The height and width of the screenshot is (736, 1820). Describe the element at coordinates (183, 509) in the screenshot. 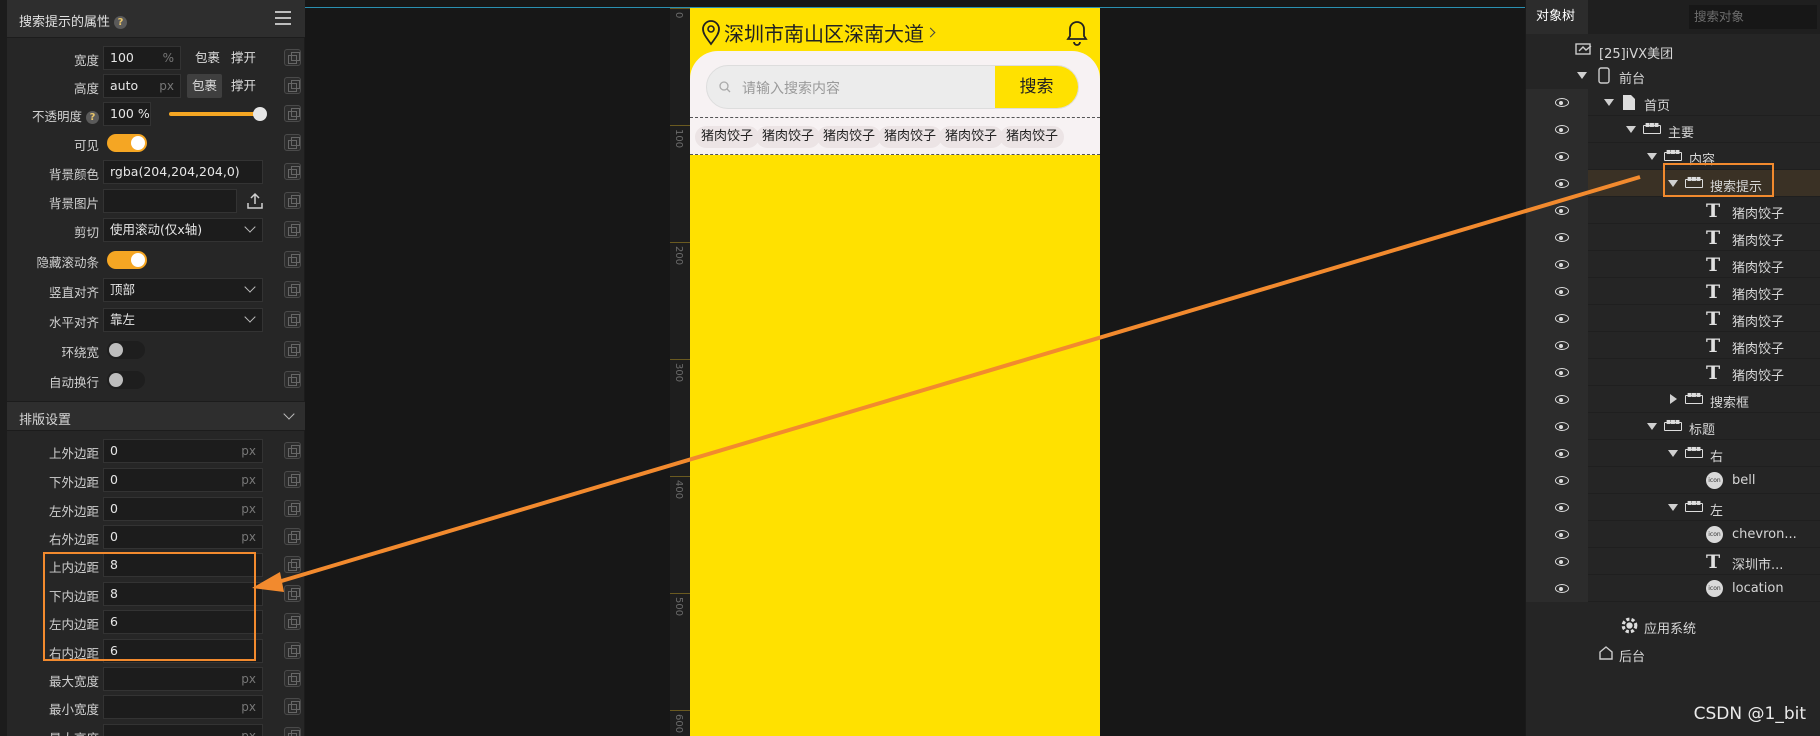

I see `margin-left-input: 0 px` at that location.